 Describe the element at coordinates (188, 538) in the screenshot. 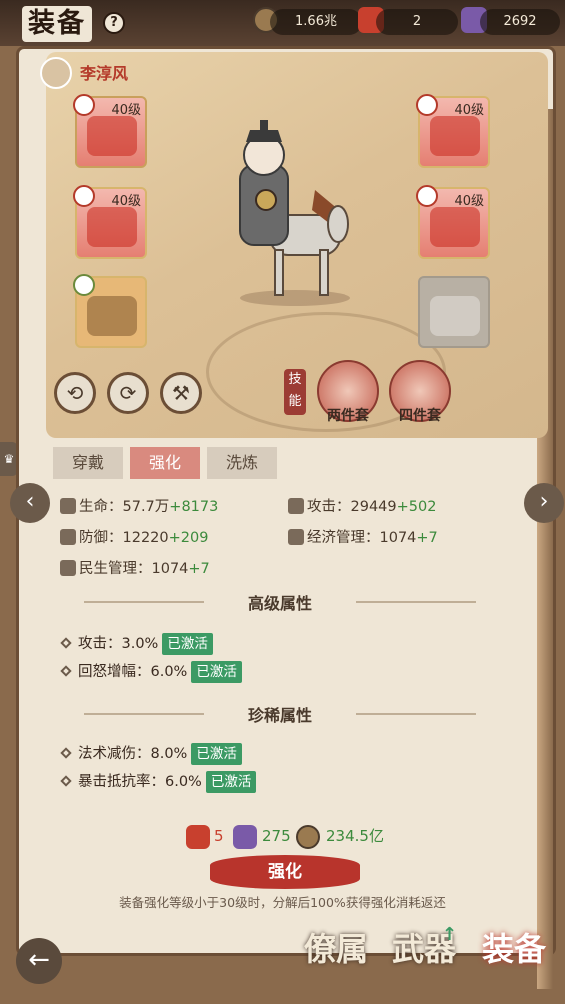

I see `stat-defense-plus: +209` at that location.